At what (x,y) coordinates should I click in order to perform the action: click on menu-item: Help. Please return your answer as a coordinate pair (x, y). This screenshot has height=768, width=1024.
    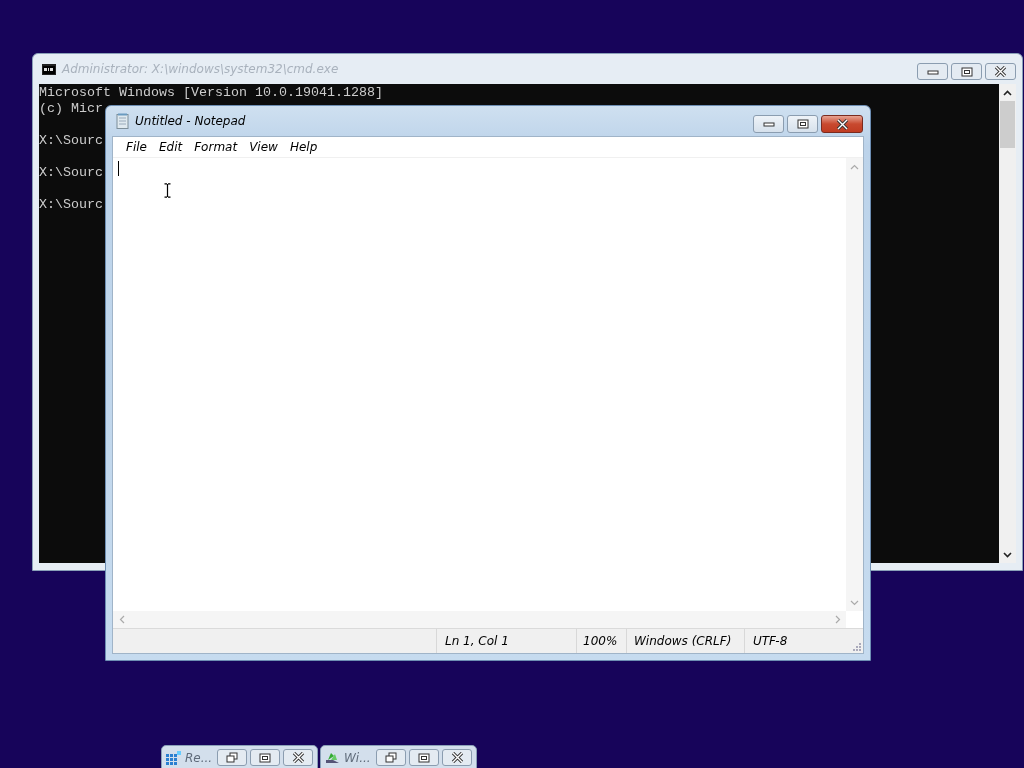
    Looking at the image, I should click on (303, 147).